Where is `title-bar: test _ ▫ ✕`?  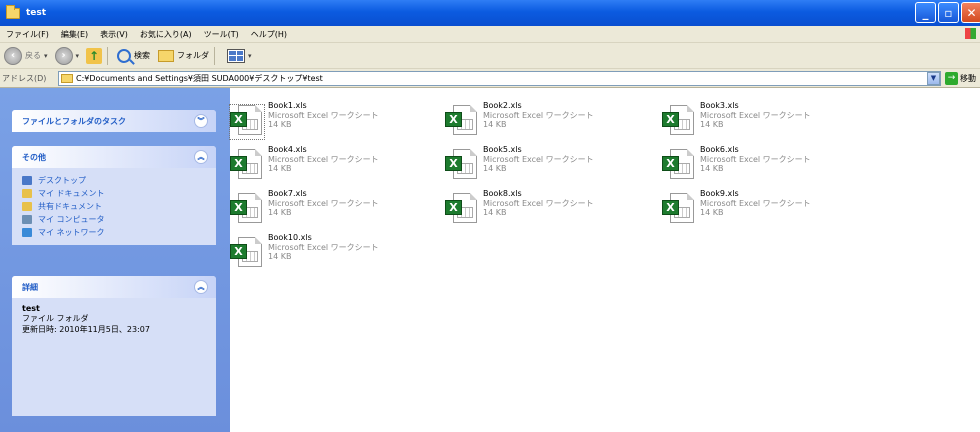
title-bar: test _ ▫ ✕ is located at coordinates (490, 13).